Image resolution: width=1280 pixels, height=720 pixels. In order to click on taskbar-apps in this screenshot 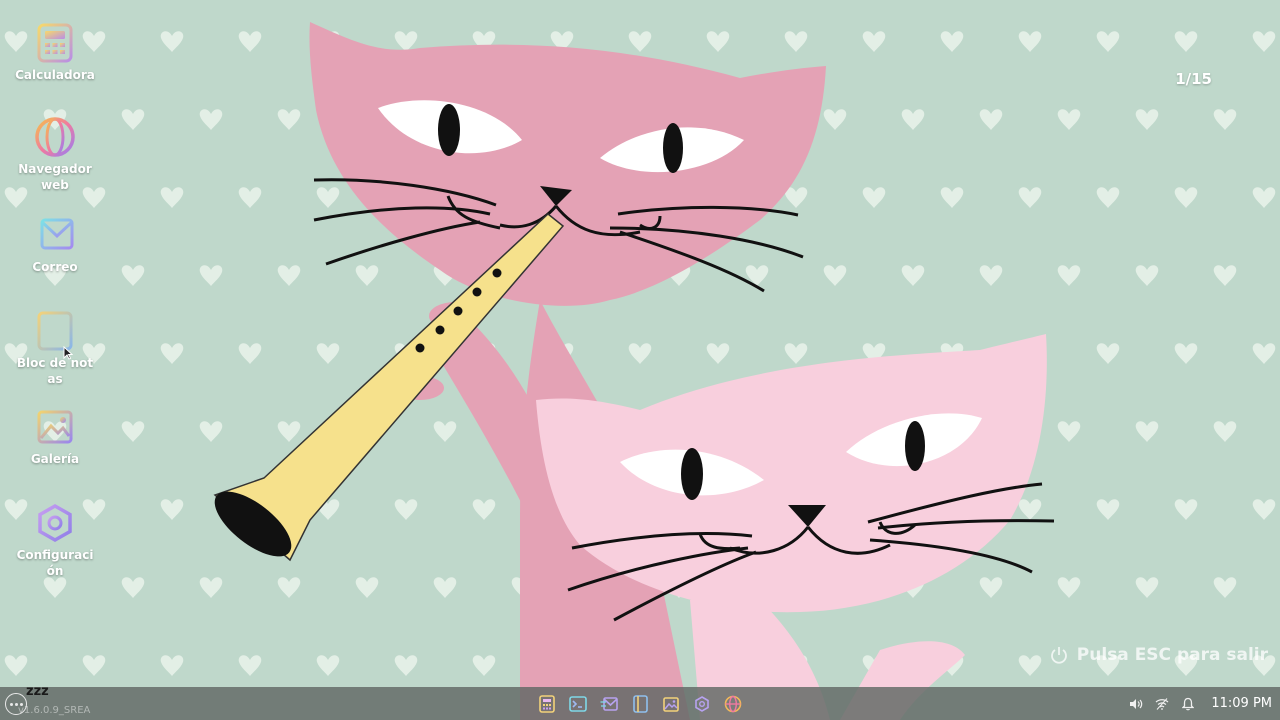, I will do `click(640, 703)`.